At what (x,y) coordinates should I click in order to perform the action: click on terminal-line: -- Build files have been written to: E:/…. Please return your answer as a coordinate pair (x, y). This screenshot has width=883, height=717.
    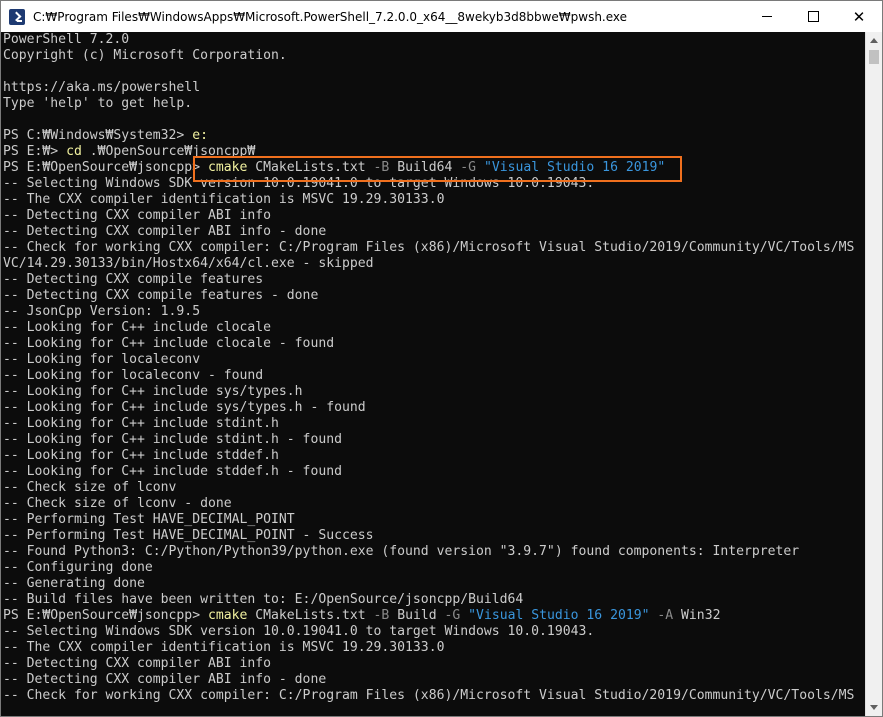
    Looking at the image, I should click on (433, 600).